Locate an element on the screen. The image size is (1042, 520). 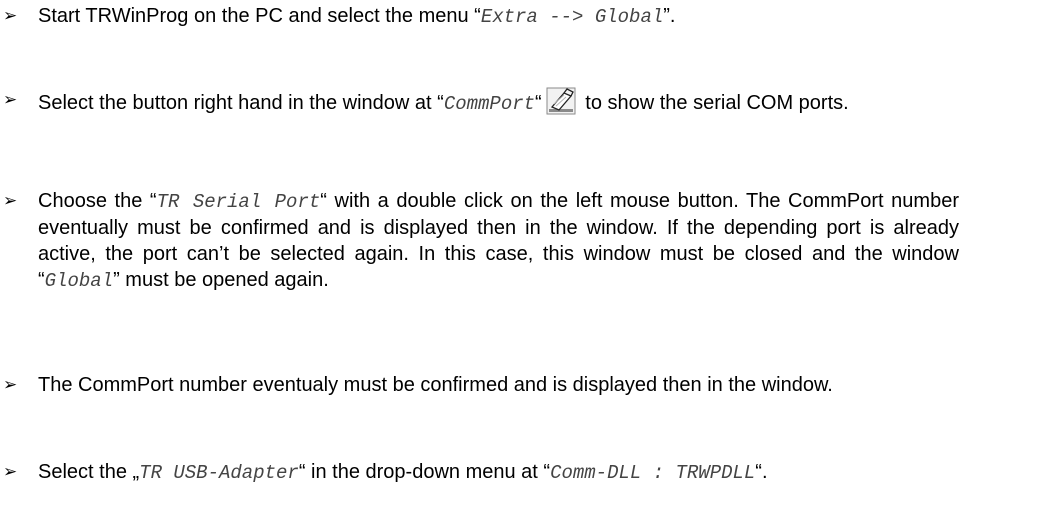
menu-path: Extra --> Global is located at coordinates (572, 17).